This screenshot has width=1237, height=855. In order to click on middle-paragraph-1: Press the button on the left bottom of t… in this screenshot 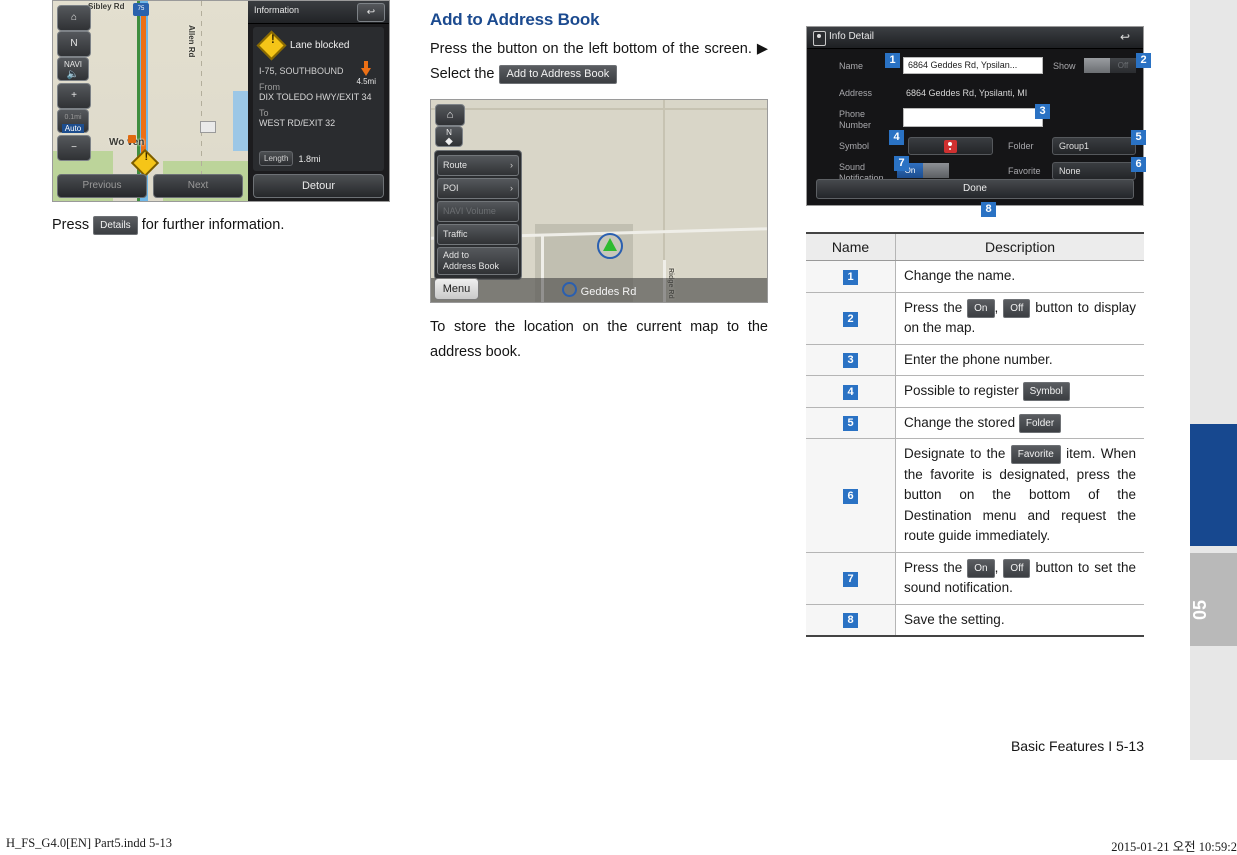, I will do `click(599, 62)`.